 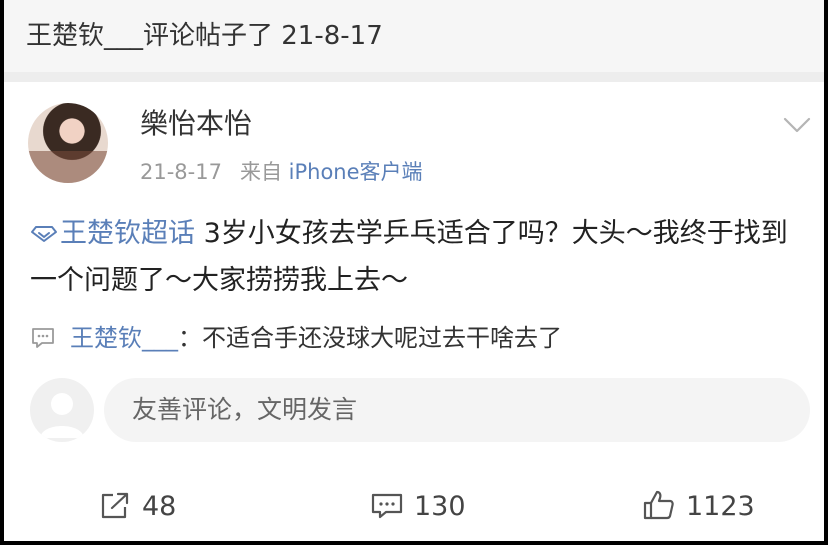 I want to click on post-meta: 21-8-17 来自 iPhone客户端, so click(x=281, y=172).